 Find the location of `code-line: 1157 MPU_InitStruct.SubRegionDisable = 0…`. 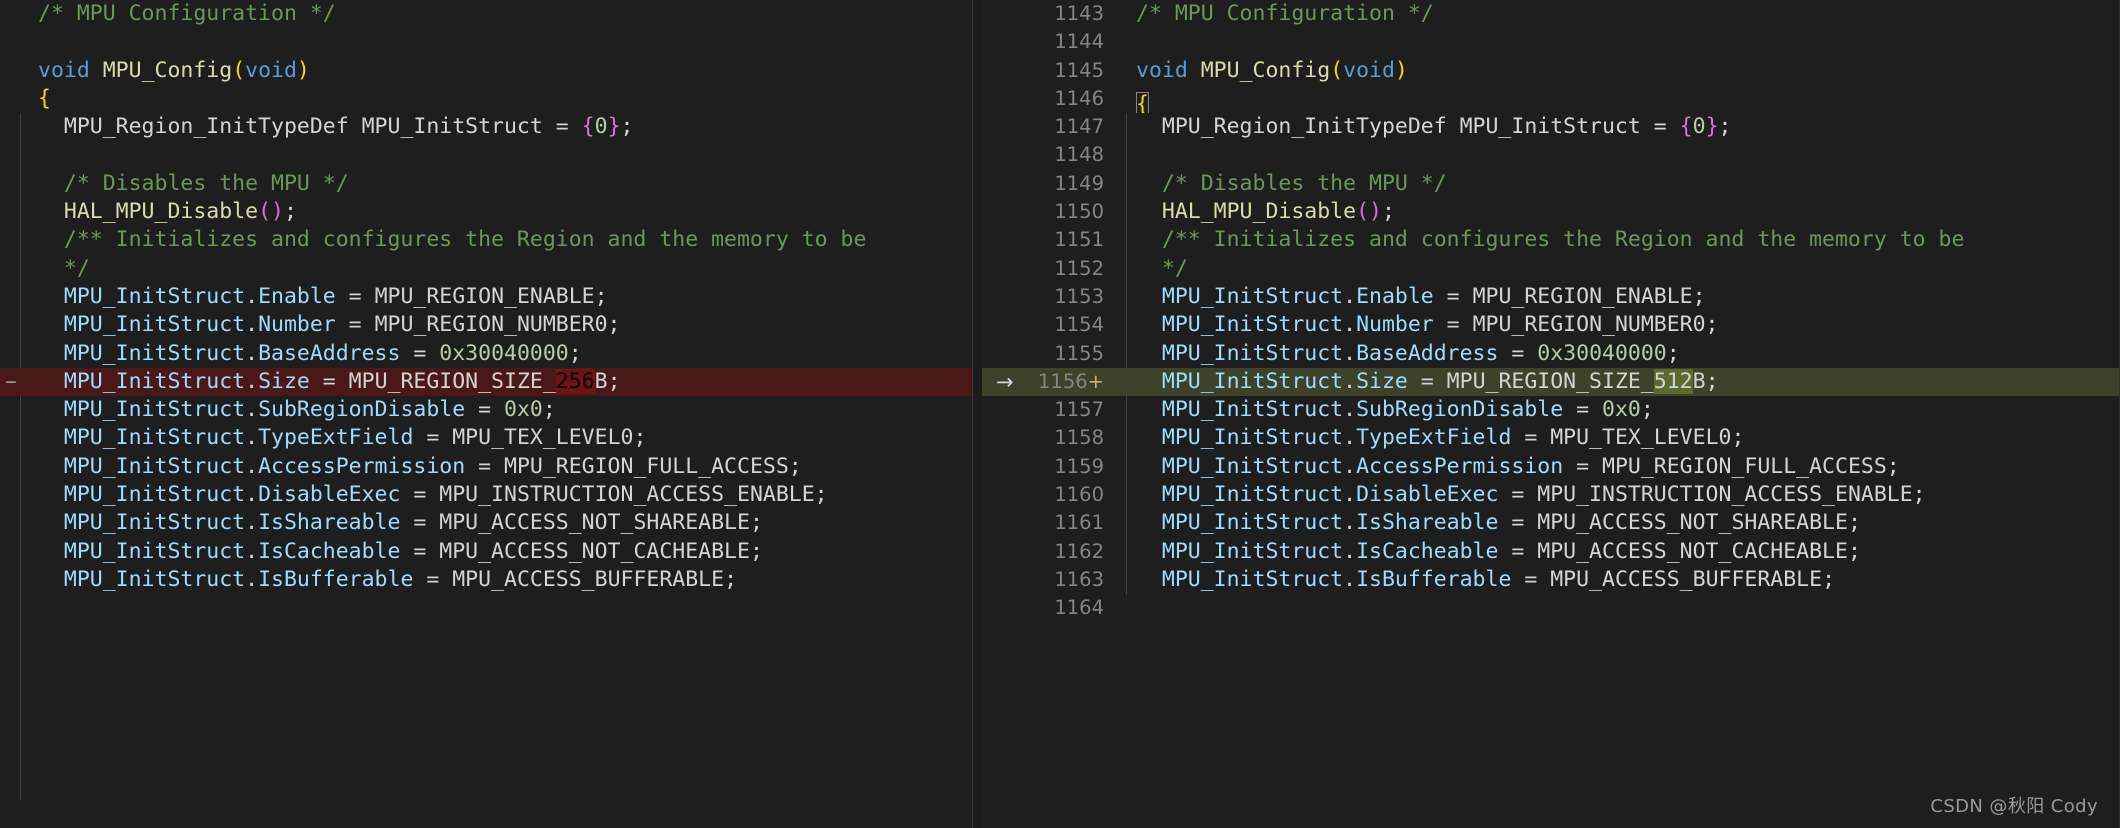

code-line: 1157 MPU_InitStruct.SubRegionDisable = 0… is located at coordinates (1551, 410).